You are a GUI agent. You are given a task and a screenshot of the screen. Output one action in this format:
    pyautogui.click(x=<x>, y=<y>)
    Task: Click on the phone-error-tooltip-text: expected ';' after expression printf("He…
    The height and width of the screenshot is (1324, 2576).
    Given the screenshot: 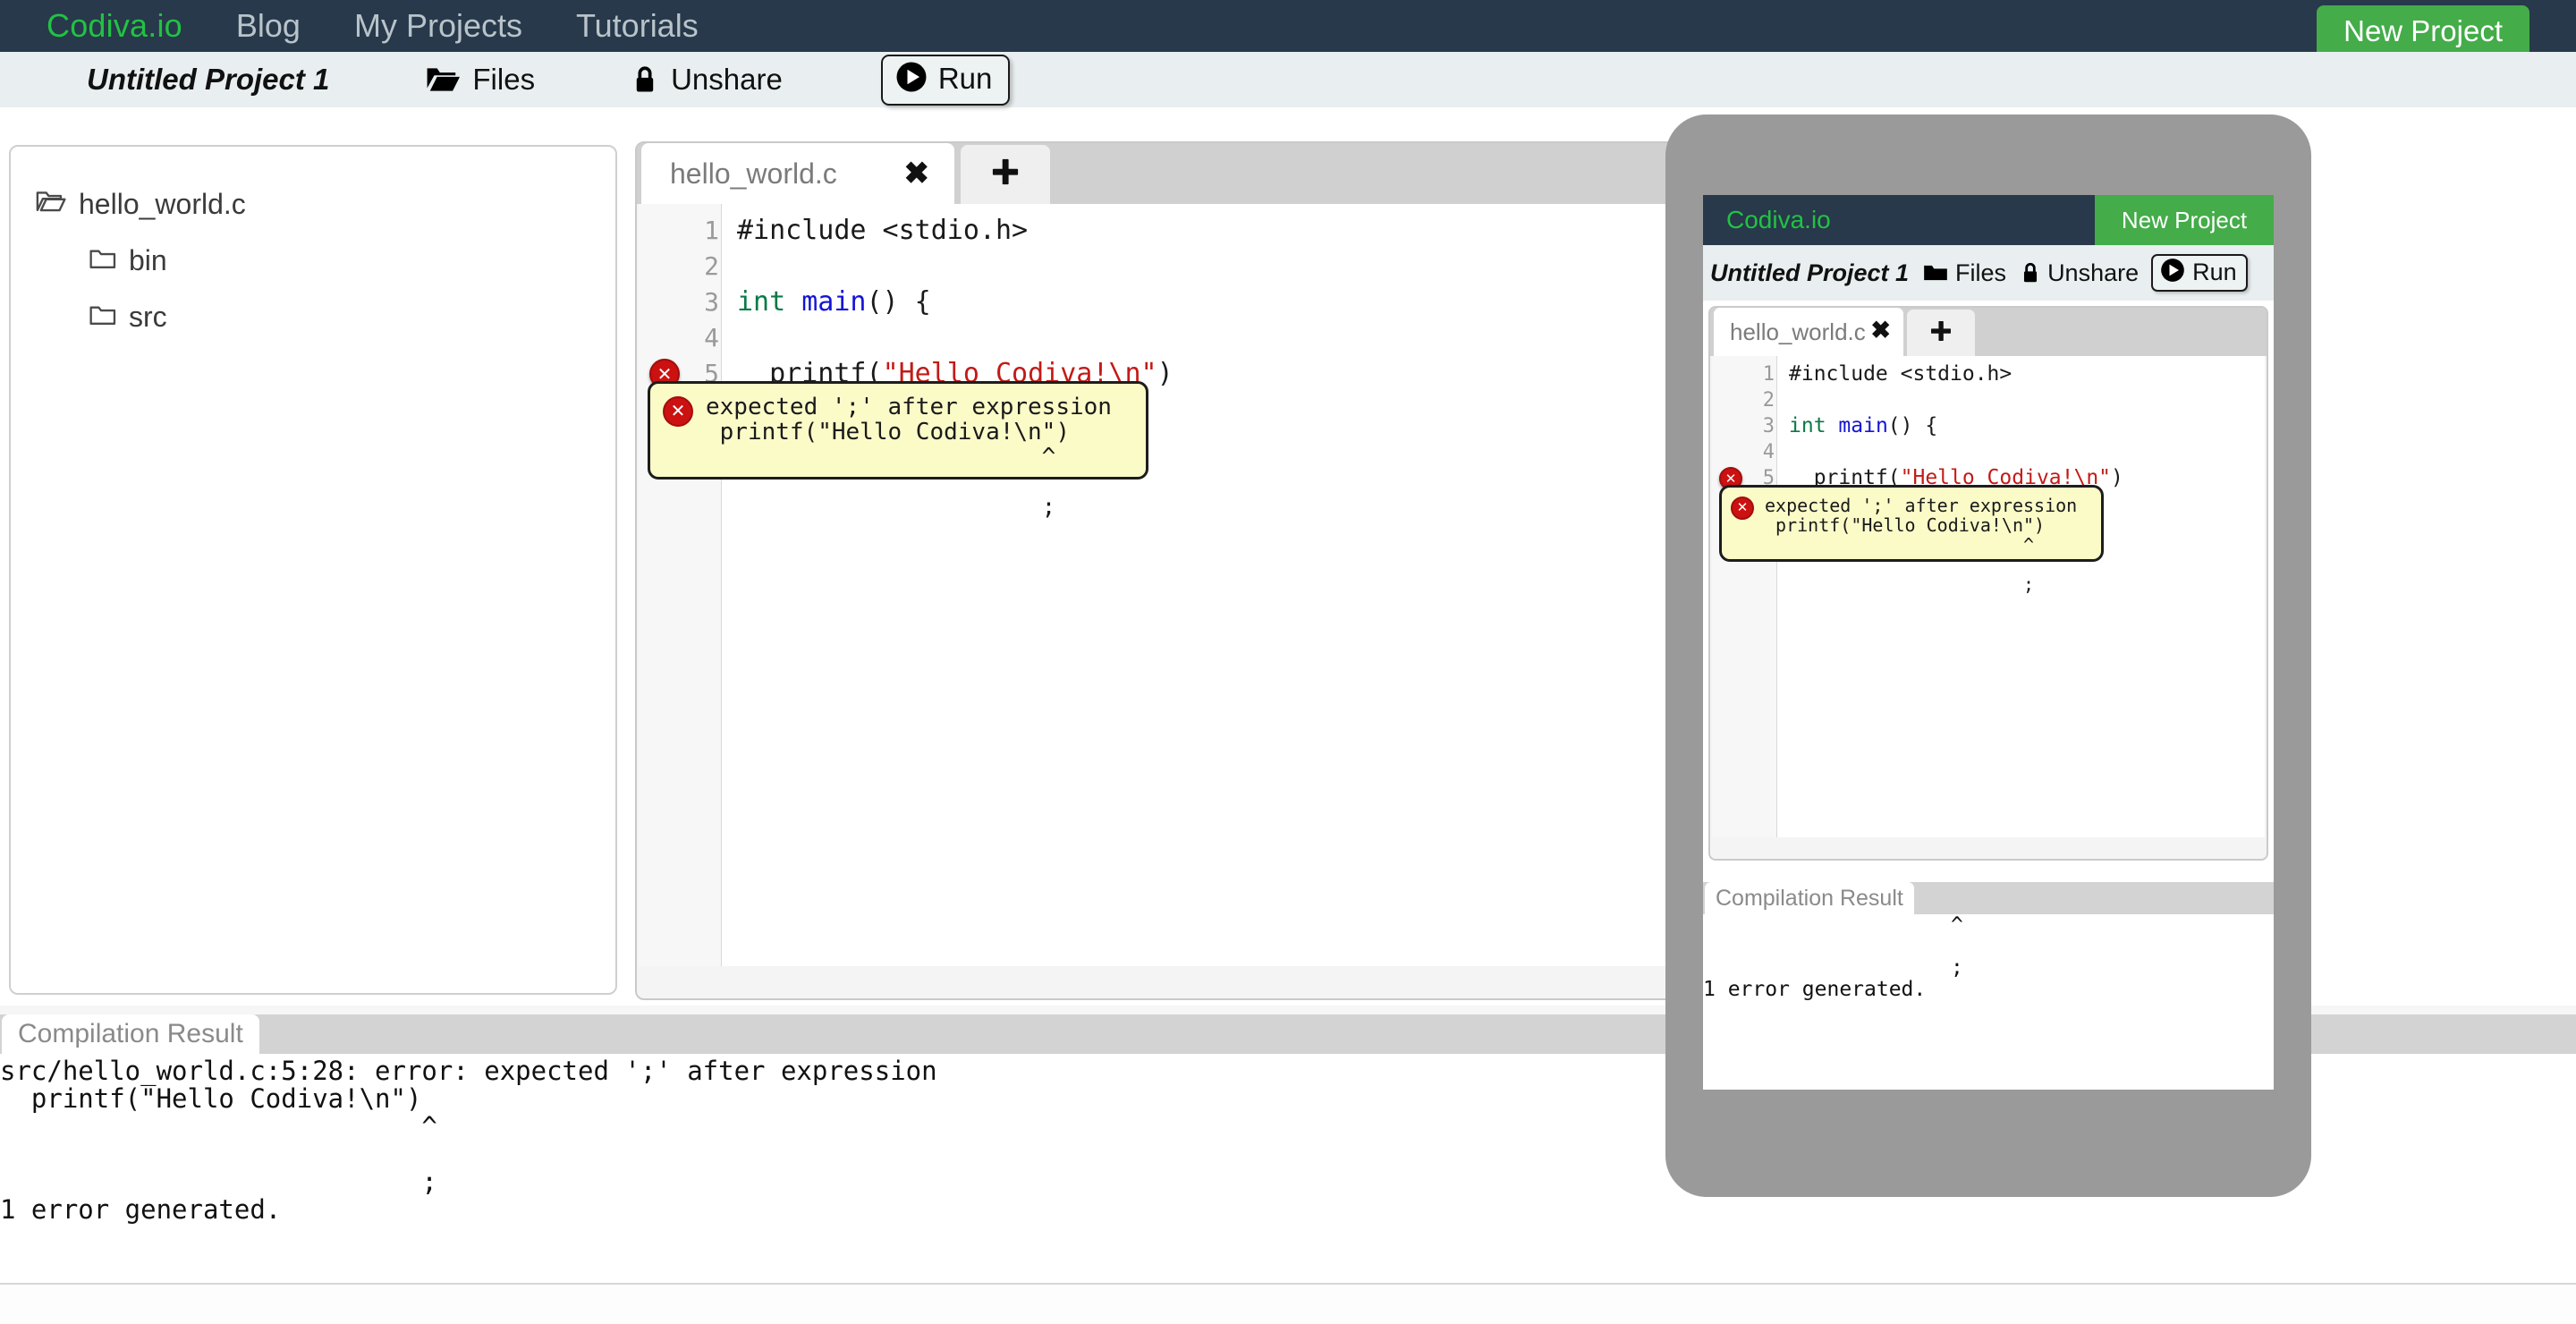 What is the action you would take?
    pyautogui.click(x=1921, y=545)
    